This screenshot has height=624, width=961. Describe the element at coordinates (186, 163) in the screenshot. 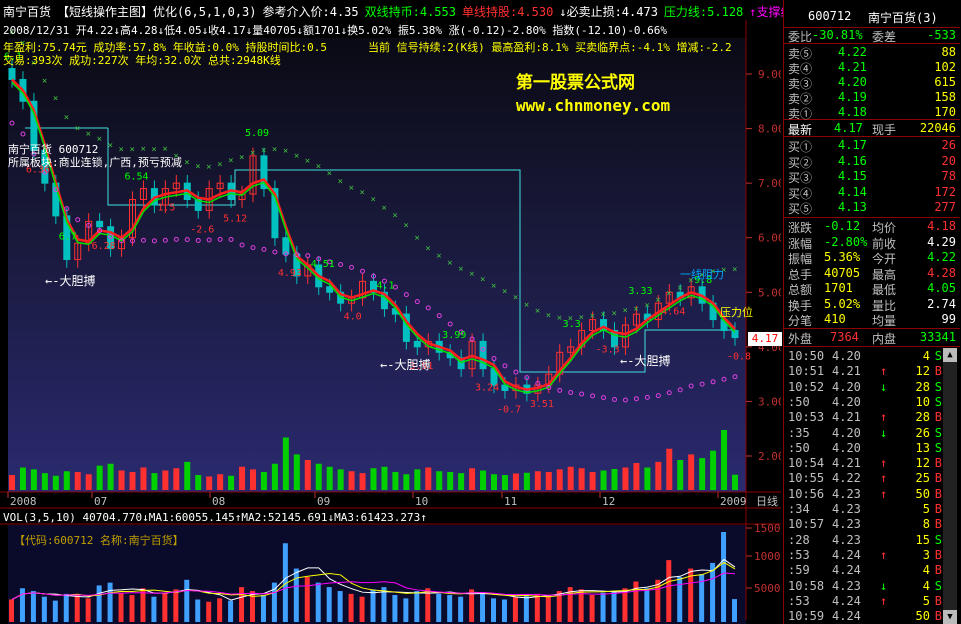

I see `cross-mark-16: ×` at that location.